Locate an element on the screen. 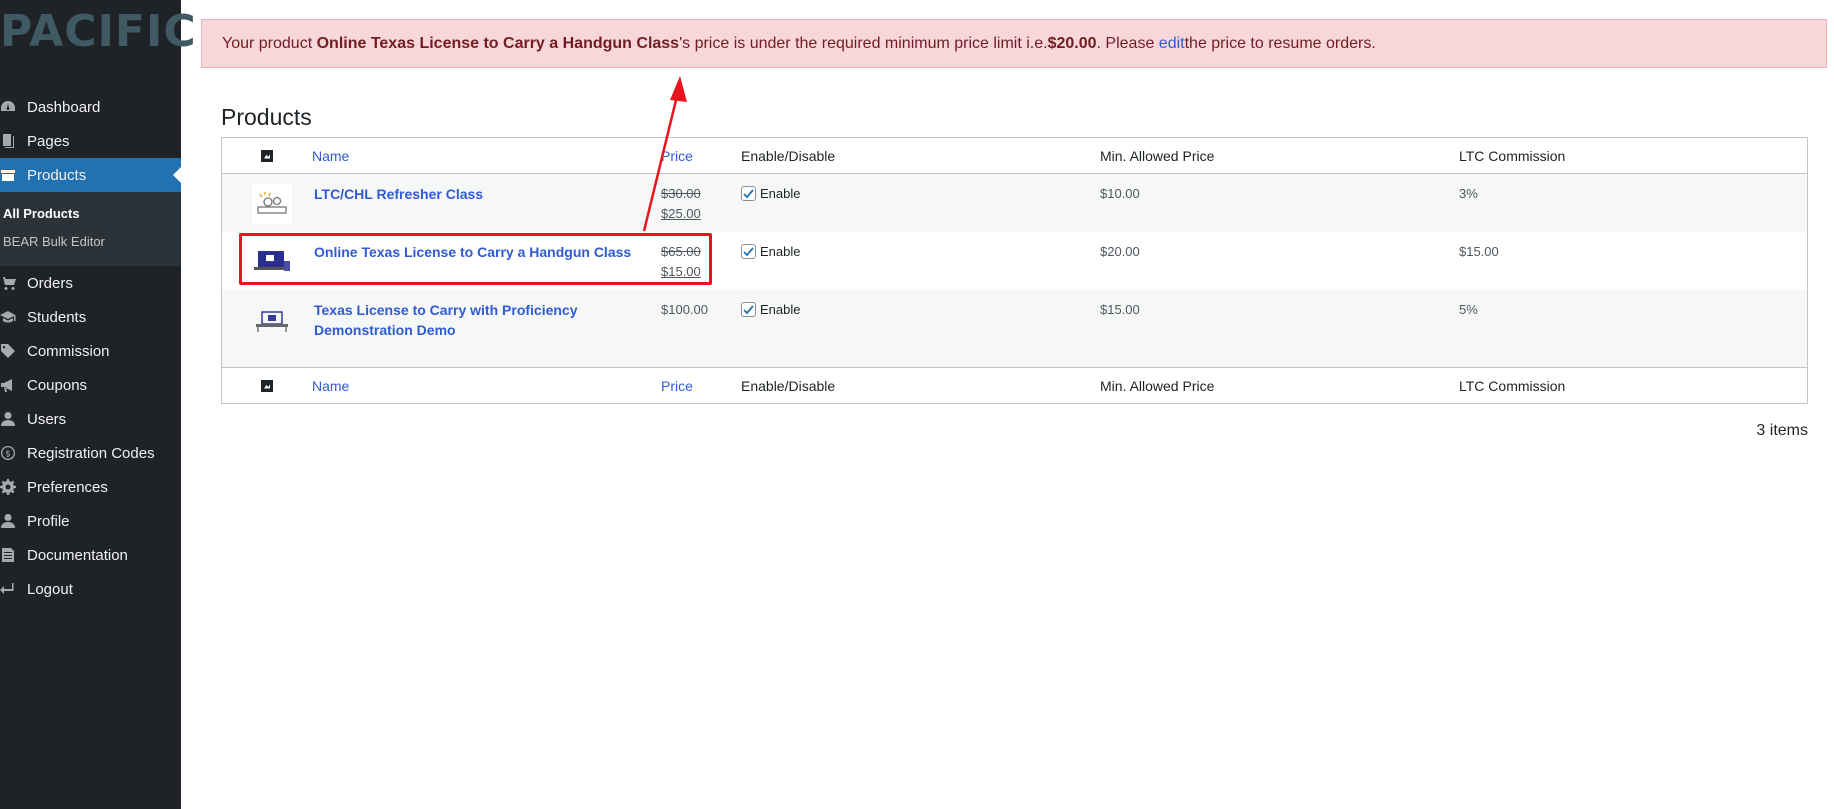 This screenshot has height=809, width=1834. menu-item-profile: Profile is located at coordinates (90, 521).